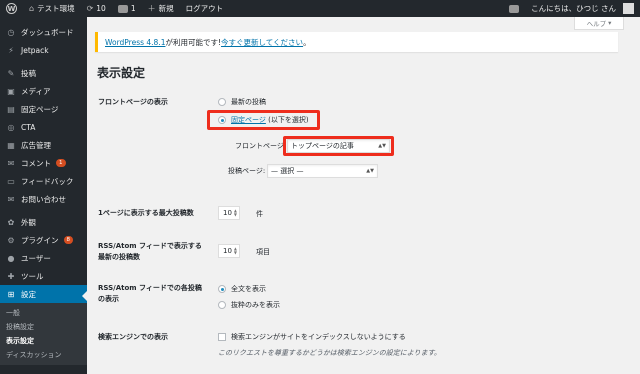  Describe the element at coordinates (261, 146) in the screenshot. I see `front-page-select-label: フロントページ:` at that location.